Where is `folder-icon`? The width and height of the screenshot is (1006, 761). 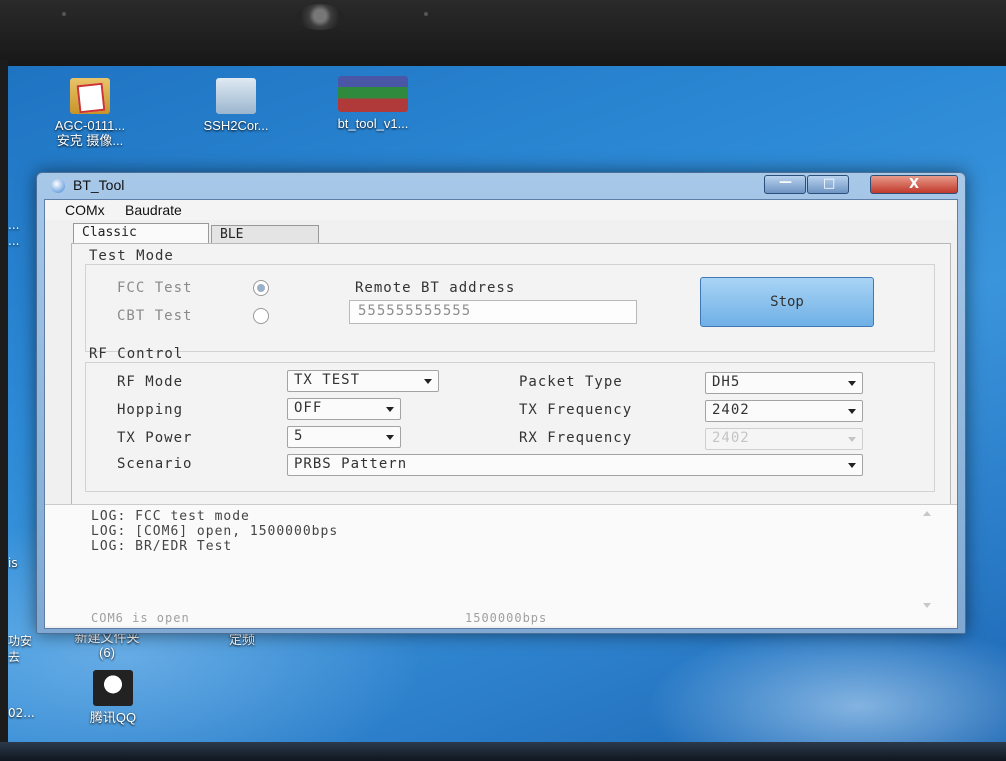
folder-icon is located at coordinates (90, 96).